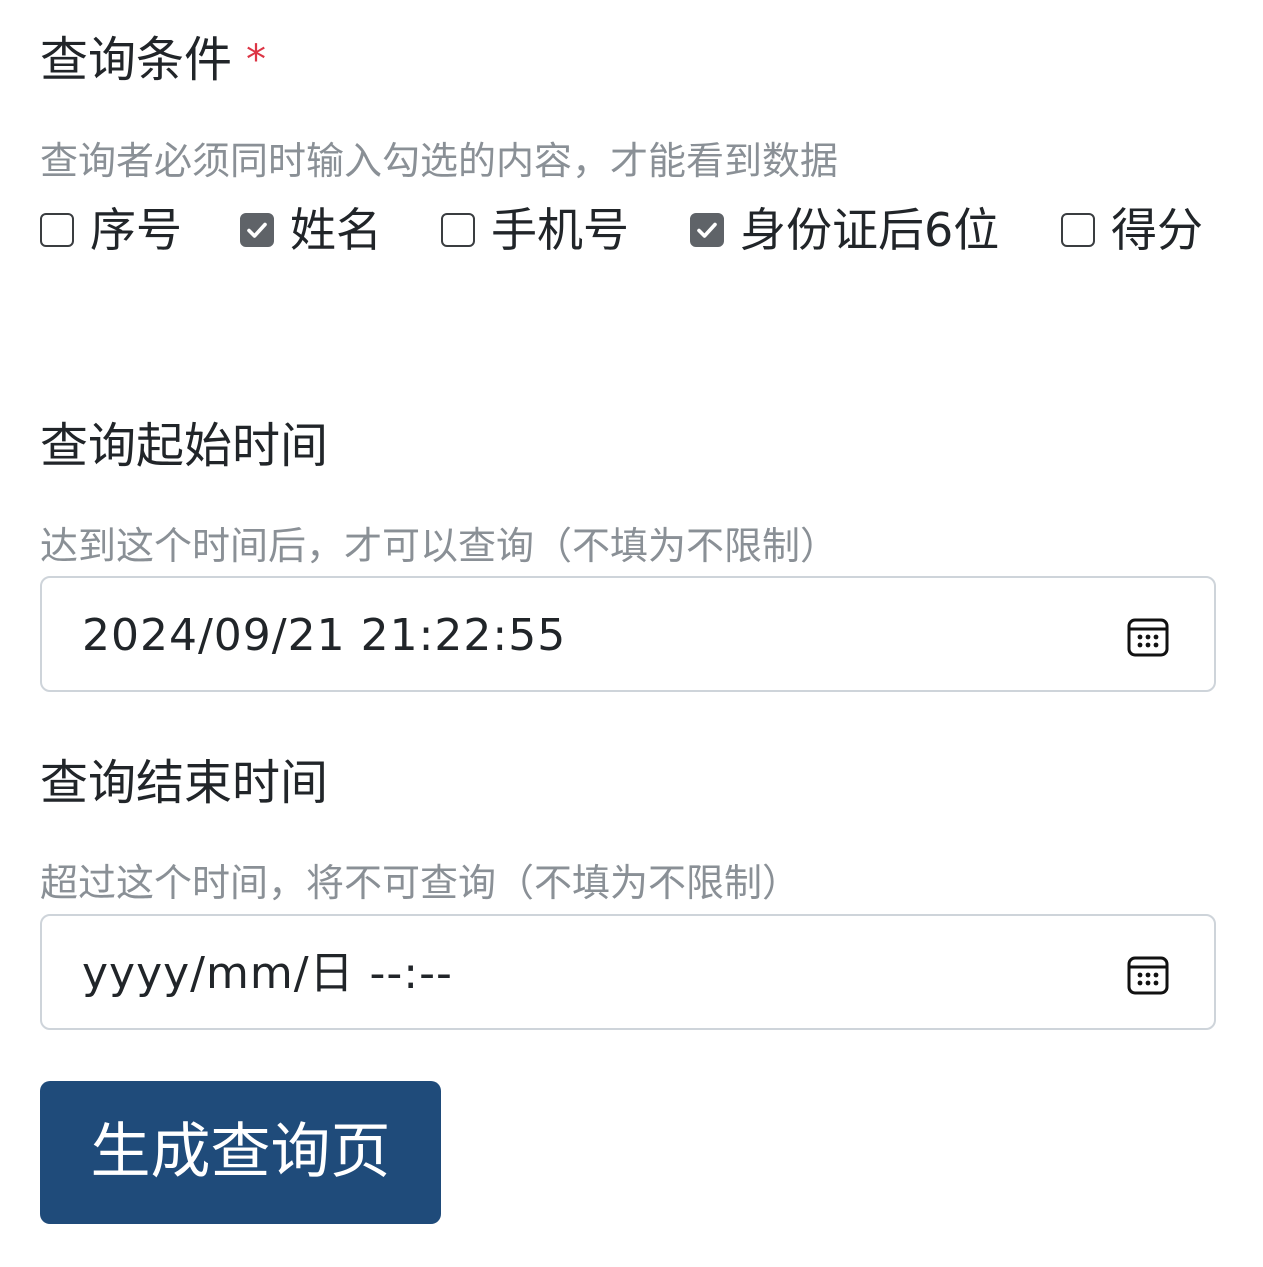 The height and width of the screenshot is (1267, 1263). I want to click on checkbox-label: 身份证后6位, so click(870, 230).